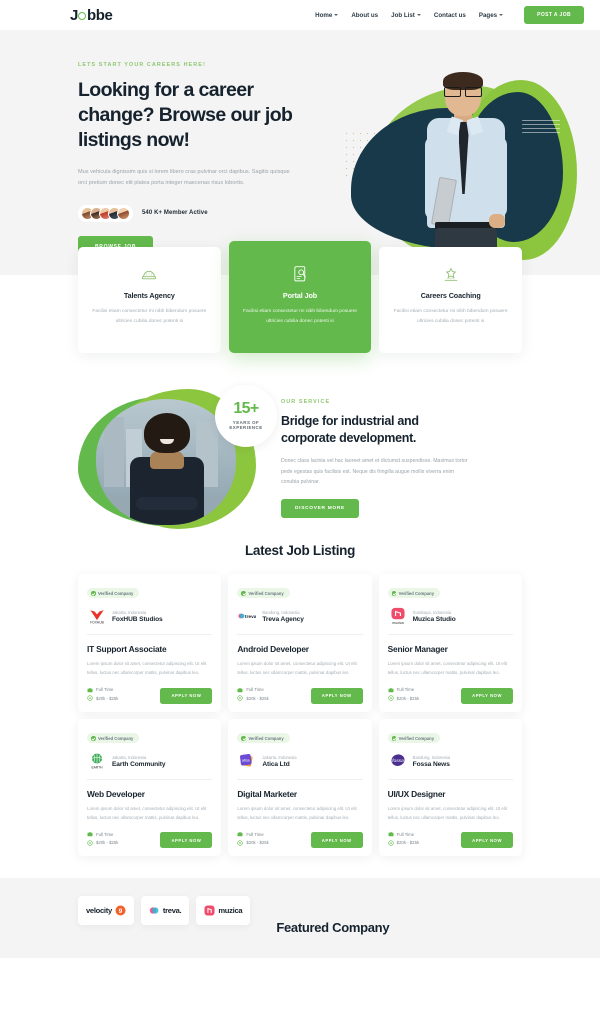  Describe the element at coordinates (247, 616) in the screenshot. I see `treva-logo-icon: treva.` at that location.